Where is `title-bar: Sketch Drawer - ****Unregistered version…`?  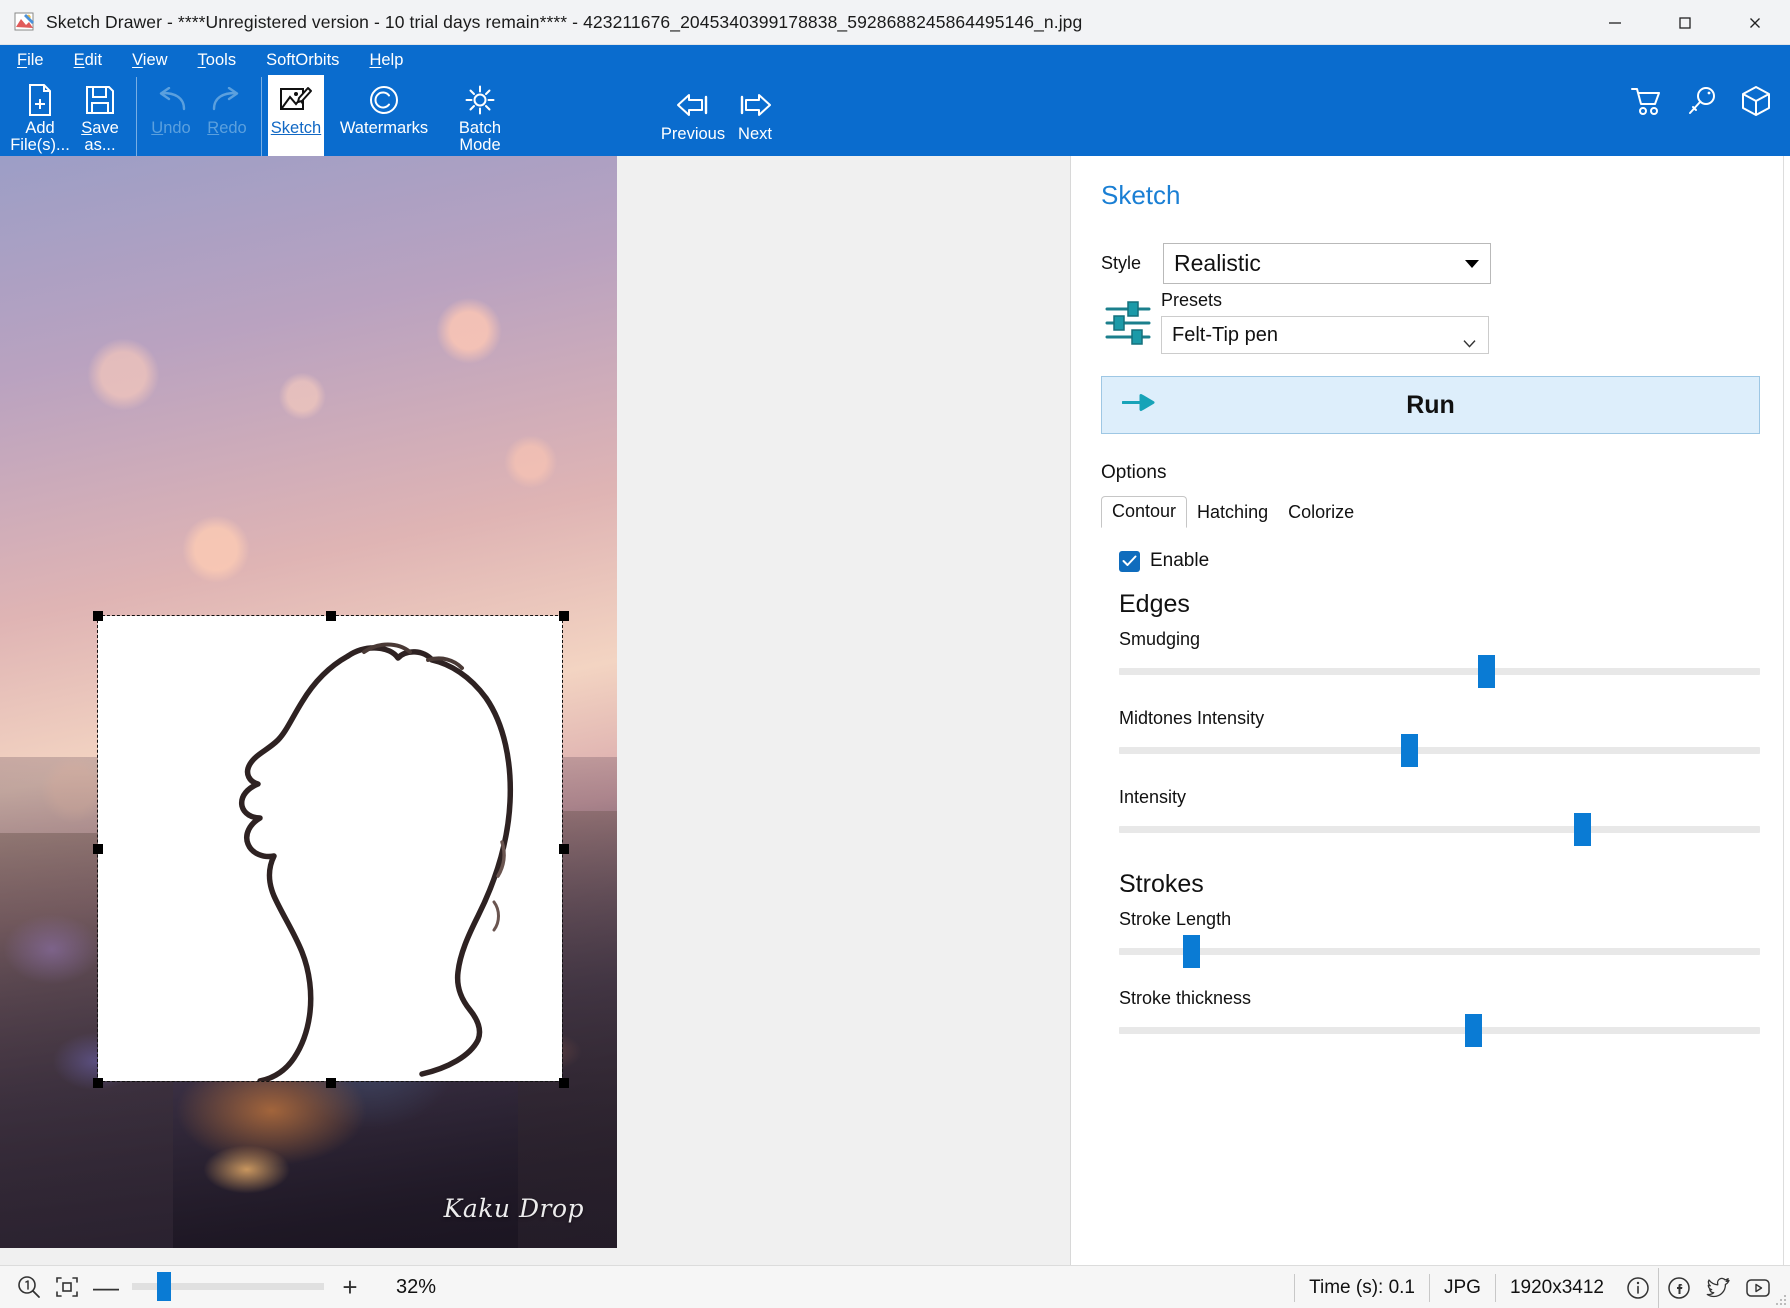
title-bar: Sketch Drawer - ****Unregistered version… is located at coordinates (895, 22).